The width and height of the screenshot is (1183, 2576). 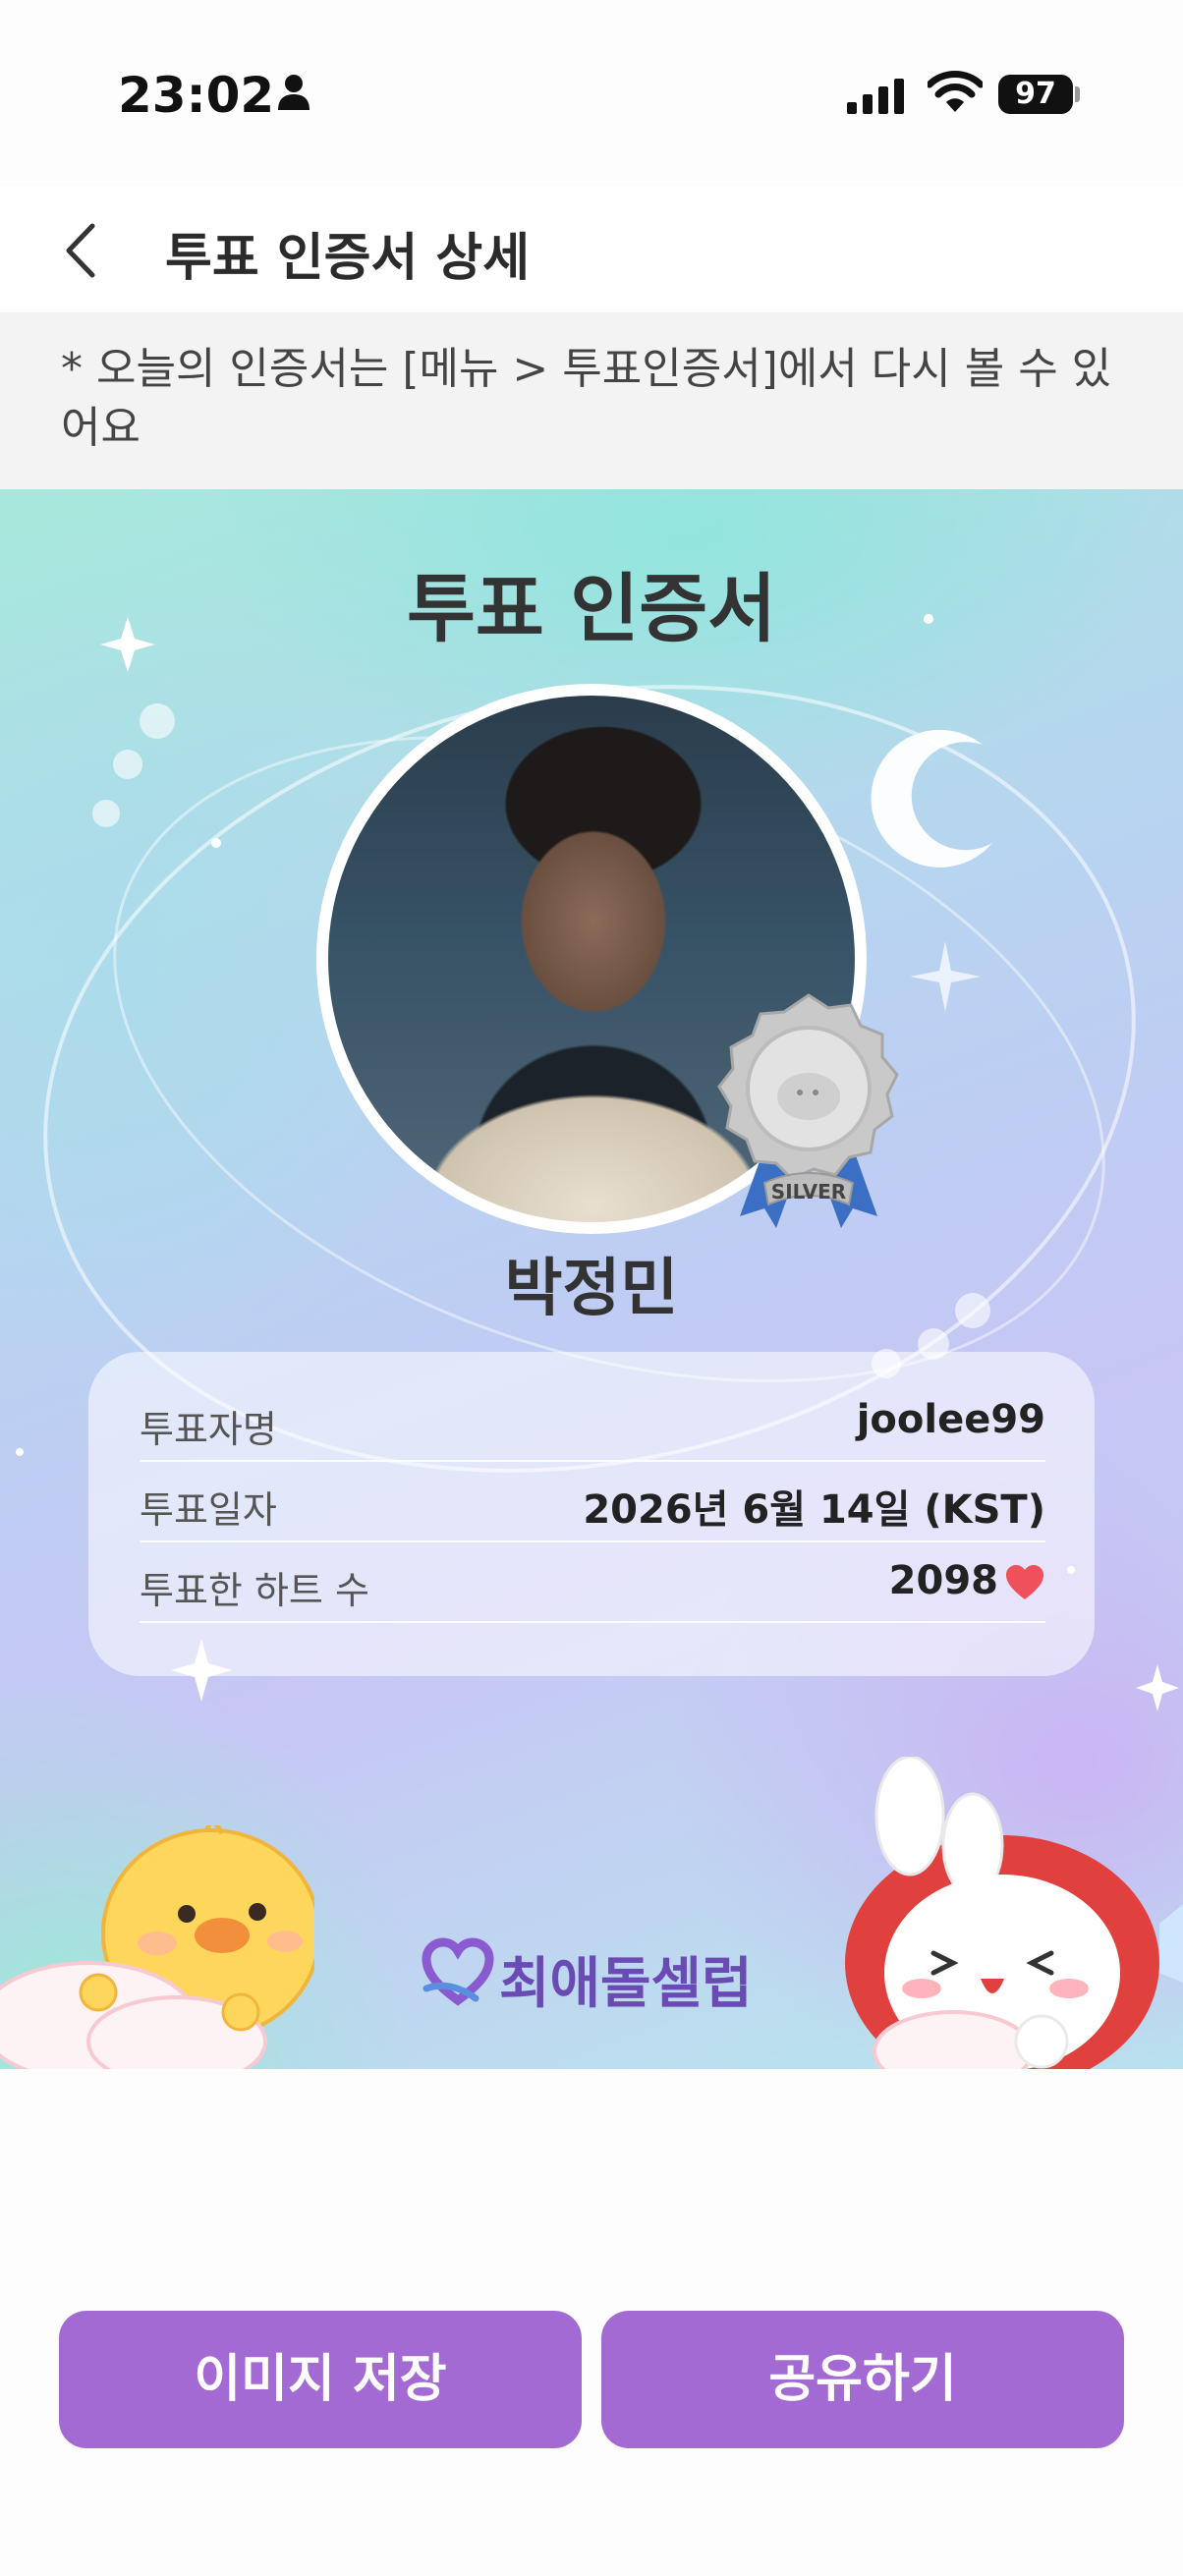 What do you see at coordinates (863, 2379) in the screenshot?
I see `share-button: 공유하기` at bounding box center [863, 2379].